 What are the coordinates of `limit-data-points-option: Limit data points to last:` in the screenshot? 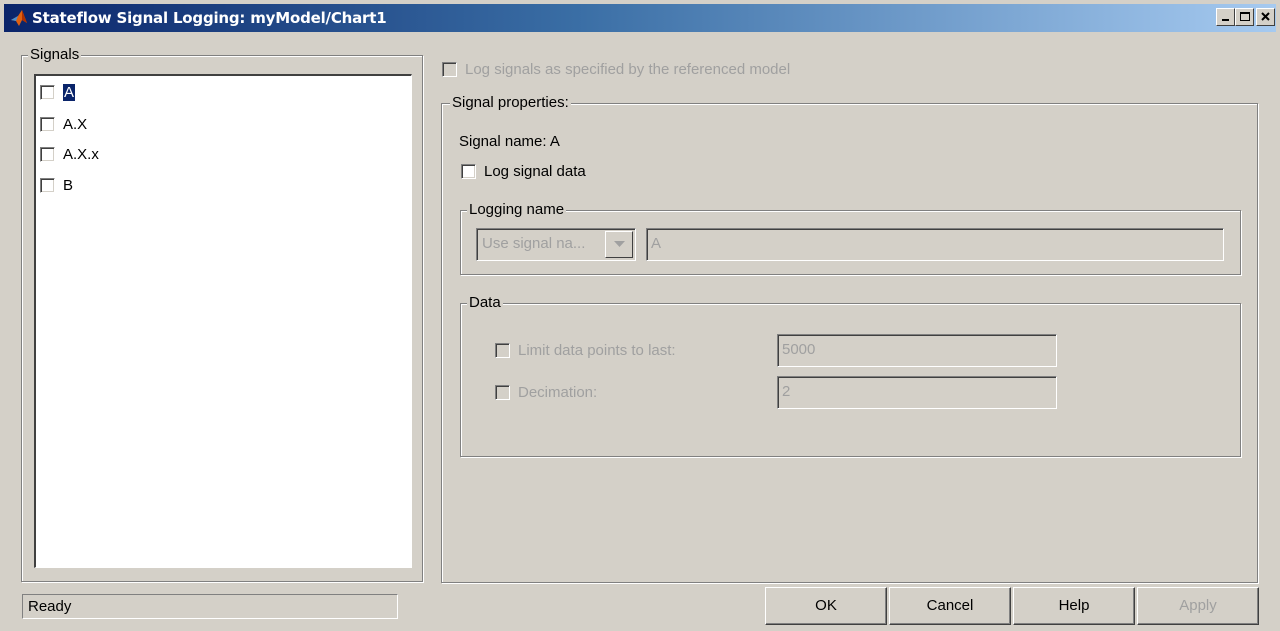 It's located at (585, 351).